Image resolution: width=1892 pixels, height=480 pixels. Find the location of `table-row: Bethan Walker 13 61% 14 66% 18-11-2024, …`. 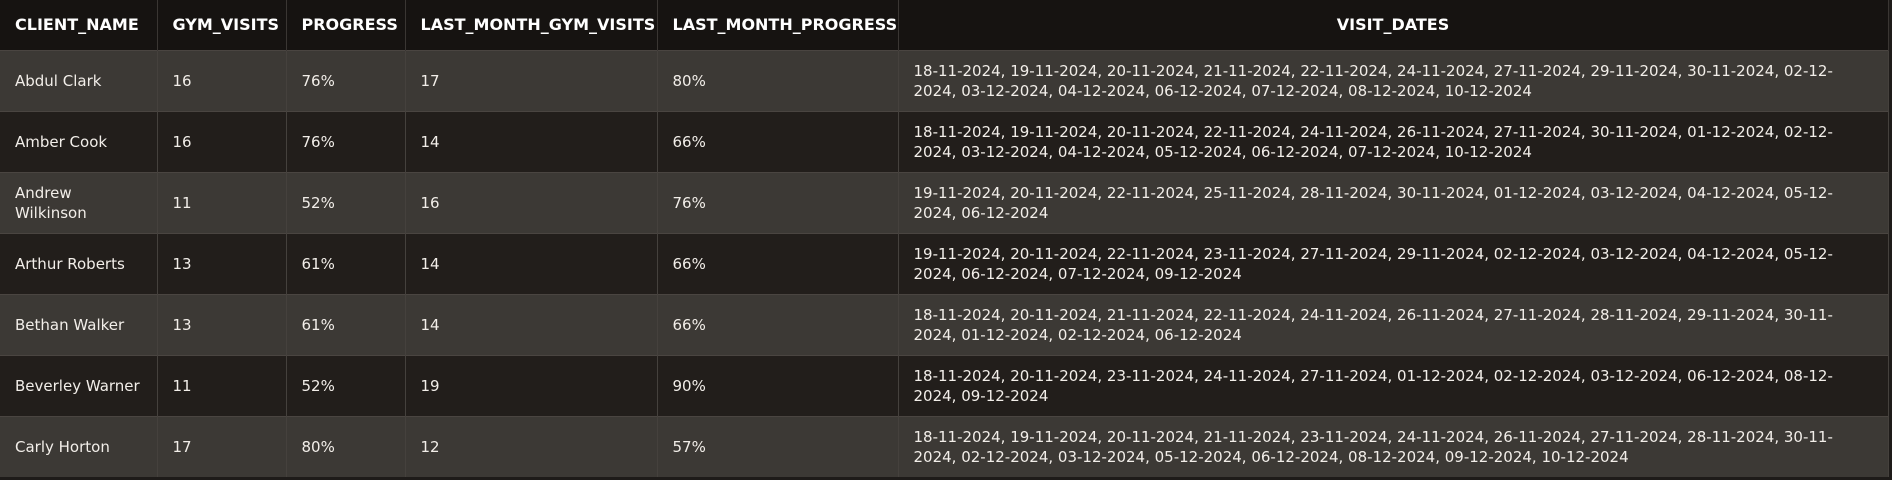

table-row: Bethan Walker 13 61% 14 66% 18-11-2024, … is located at coordinates (944, 324).